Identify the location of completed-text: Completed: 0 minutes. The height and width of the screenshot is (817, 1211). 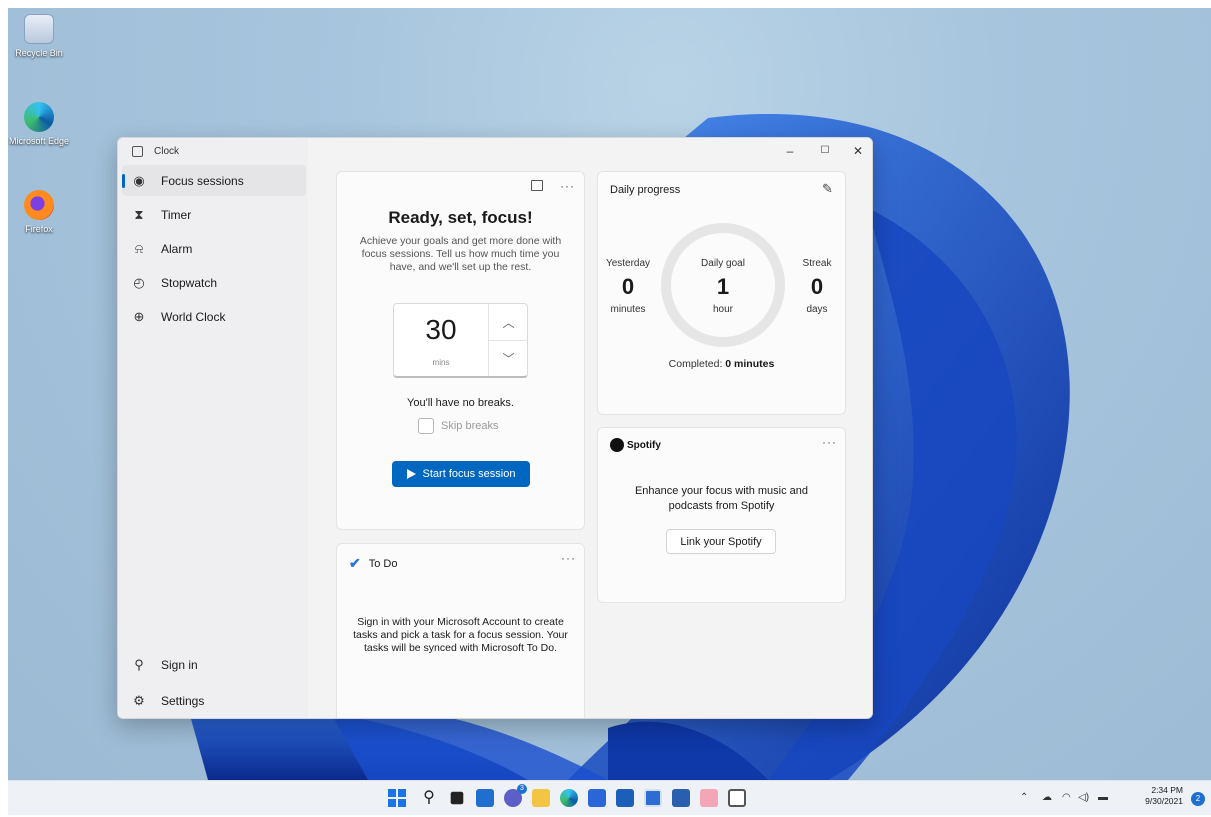
(721, 364).